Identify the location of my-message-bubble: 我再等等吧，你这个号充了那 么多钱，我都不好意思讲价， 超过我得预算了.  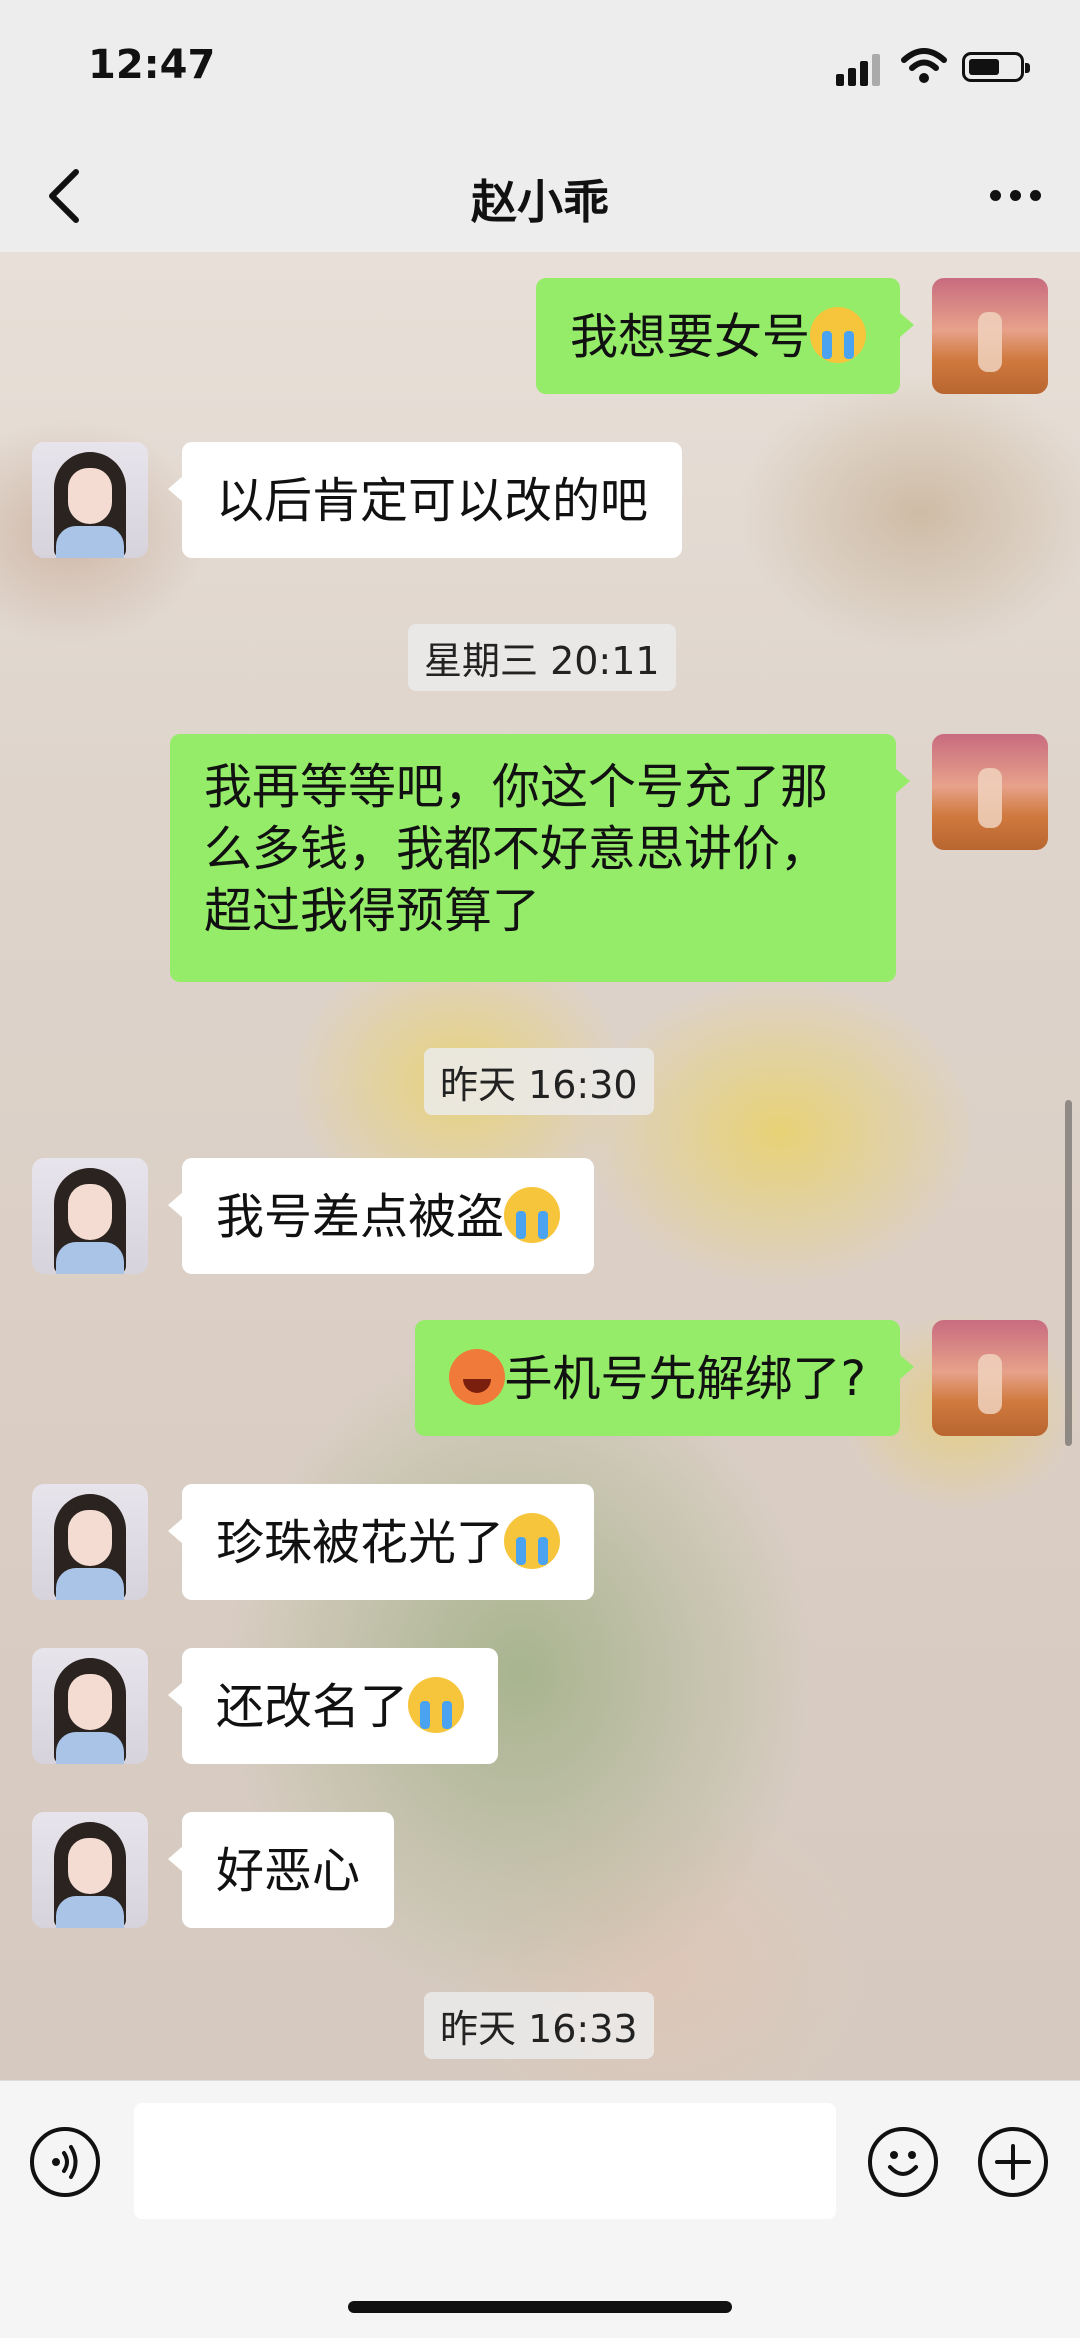
(540, 858).